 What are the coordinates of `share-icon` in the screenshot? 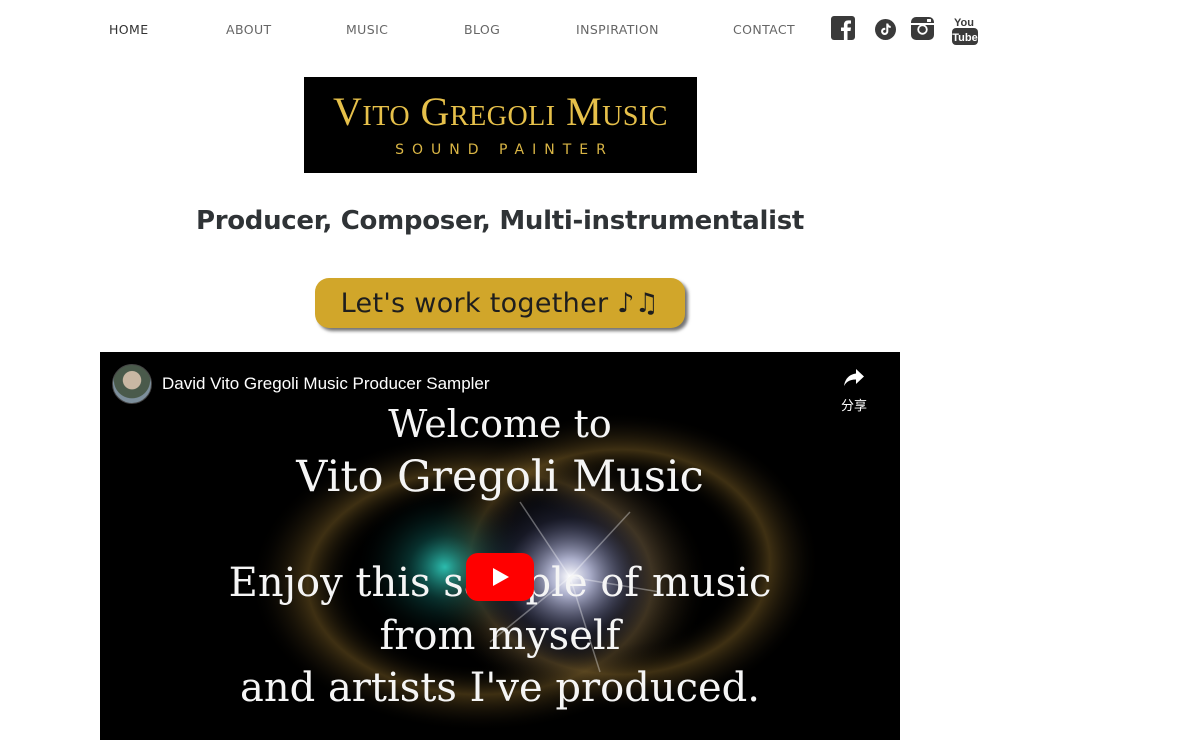 It's located at (854, 377).